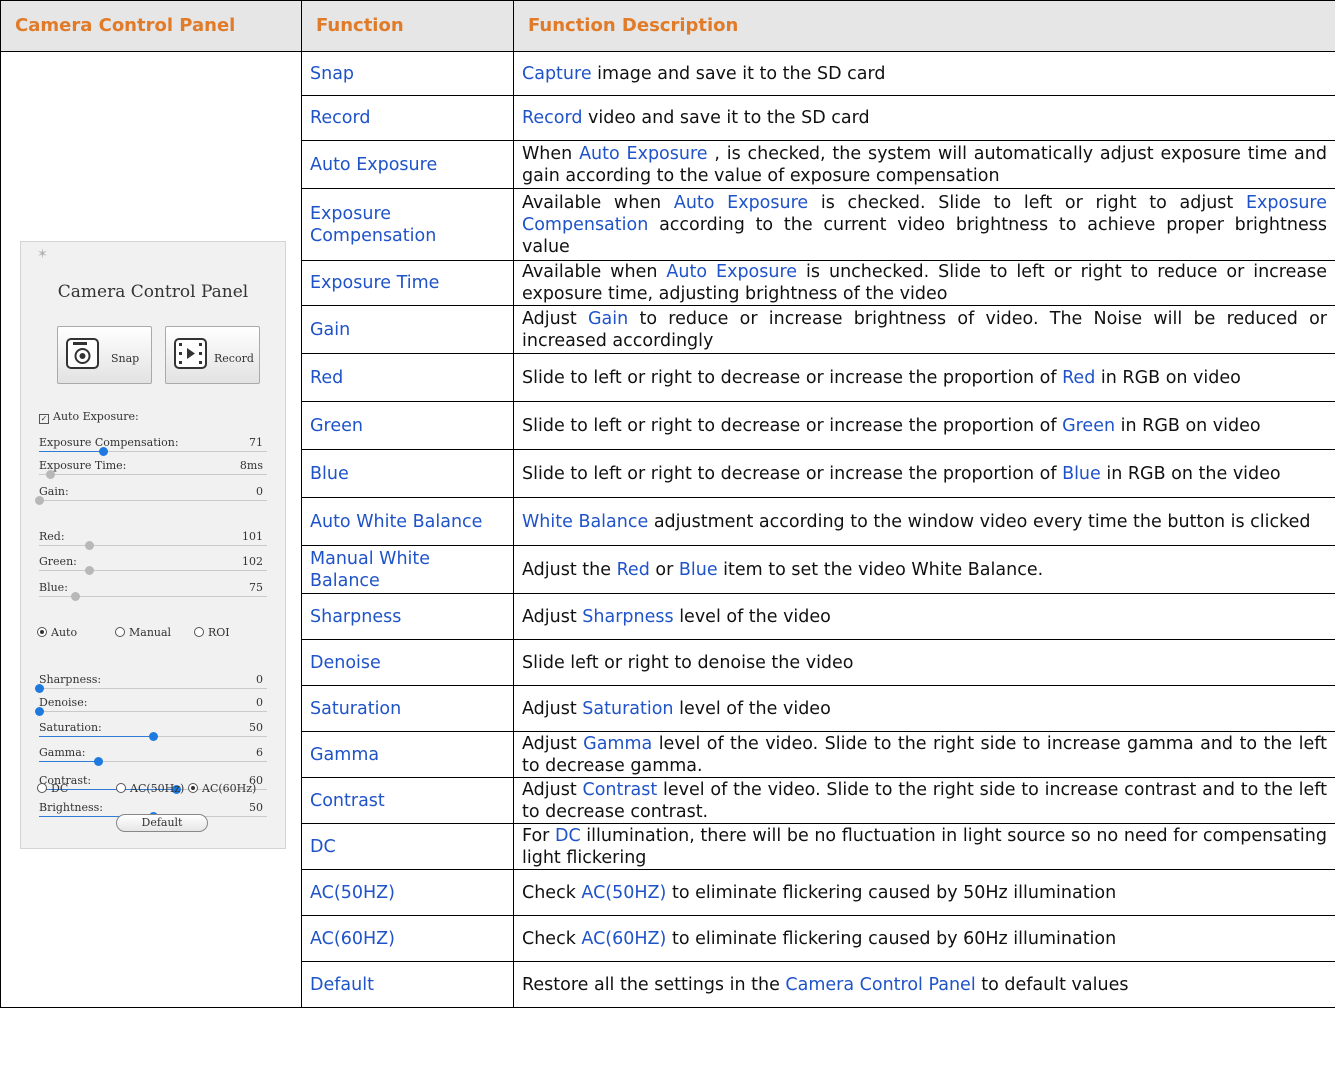 The height and width of the screenshot is (1092, 1335). What do you see at coordinates (729, 118) in the screenshot?
I see `description-text: video and save it to the SD card` at bounding box center [729, 118].